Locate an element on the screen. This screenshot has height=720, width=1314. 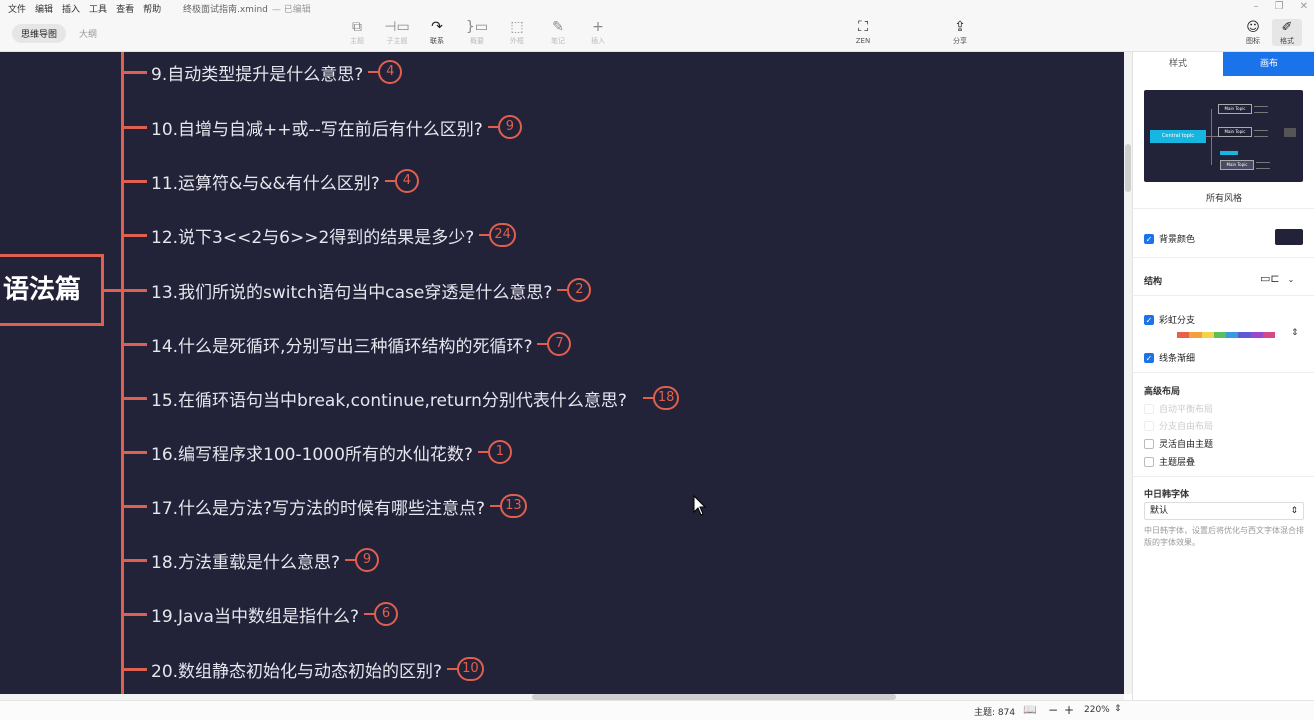
rainbow-checkbox: ✓ is located at coordinates (1149, 319).